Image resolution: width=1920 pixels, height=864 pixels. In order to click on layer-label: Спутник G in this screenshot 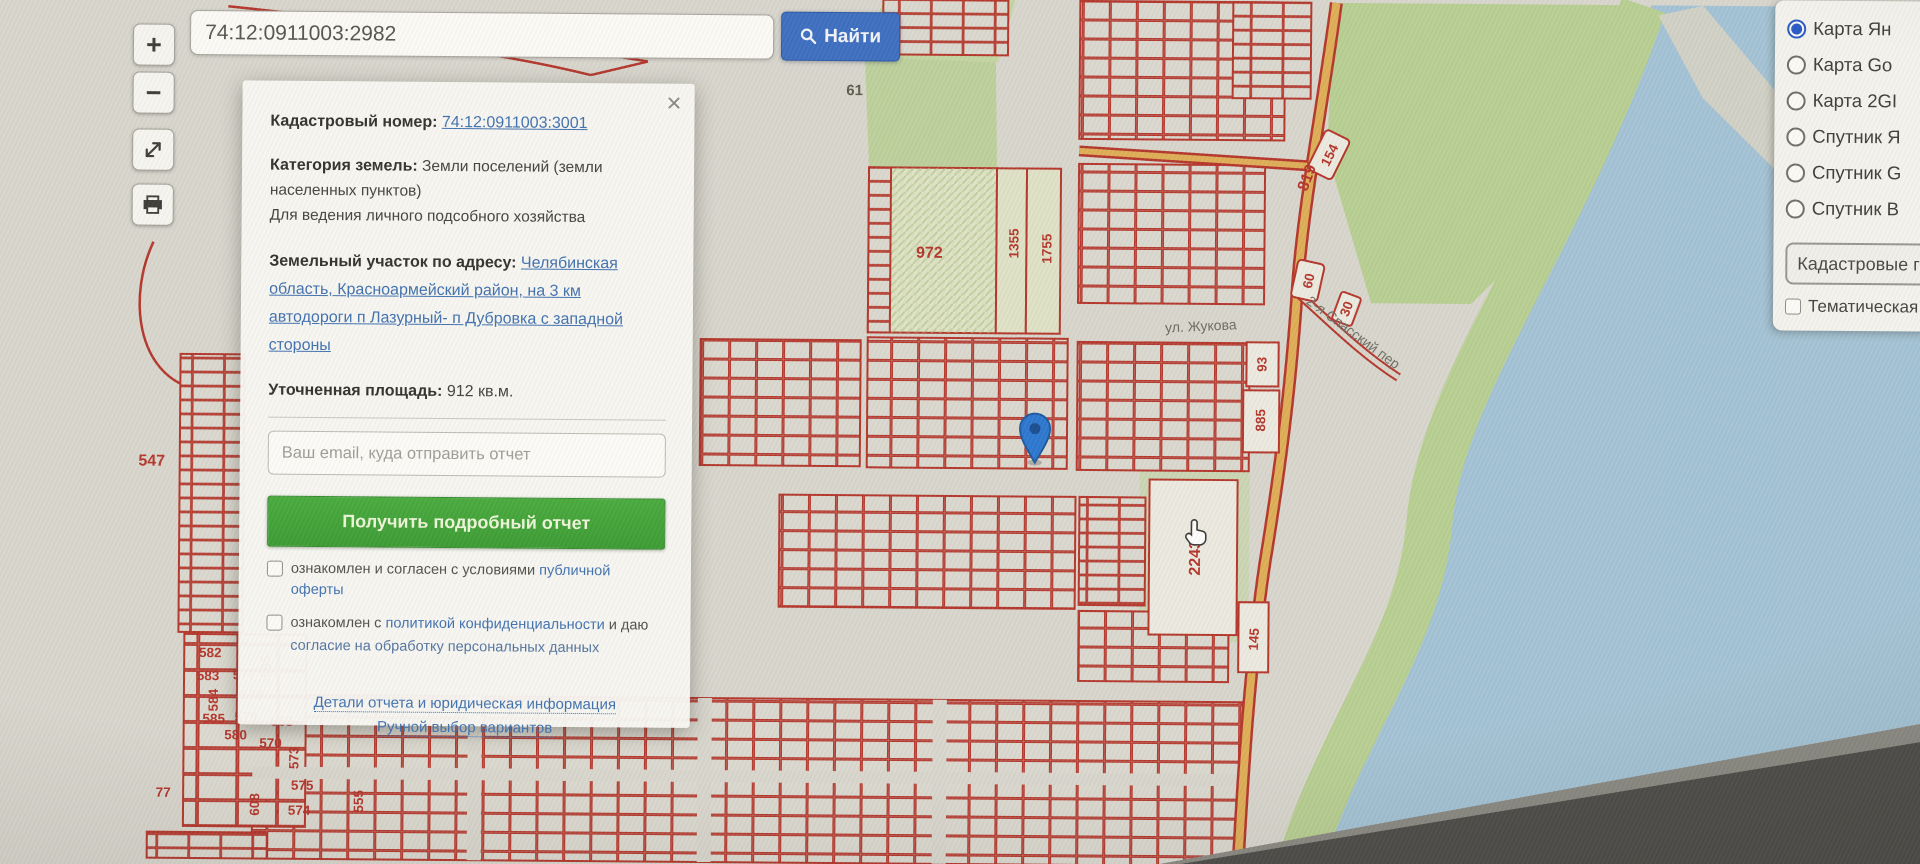, I will do `click(1856, 172)`.